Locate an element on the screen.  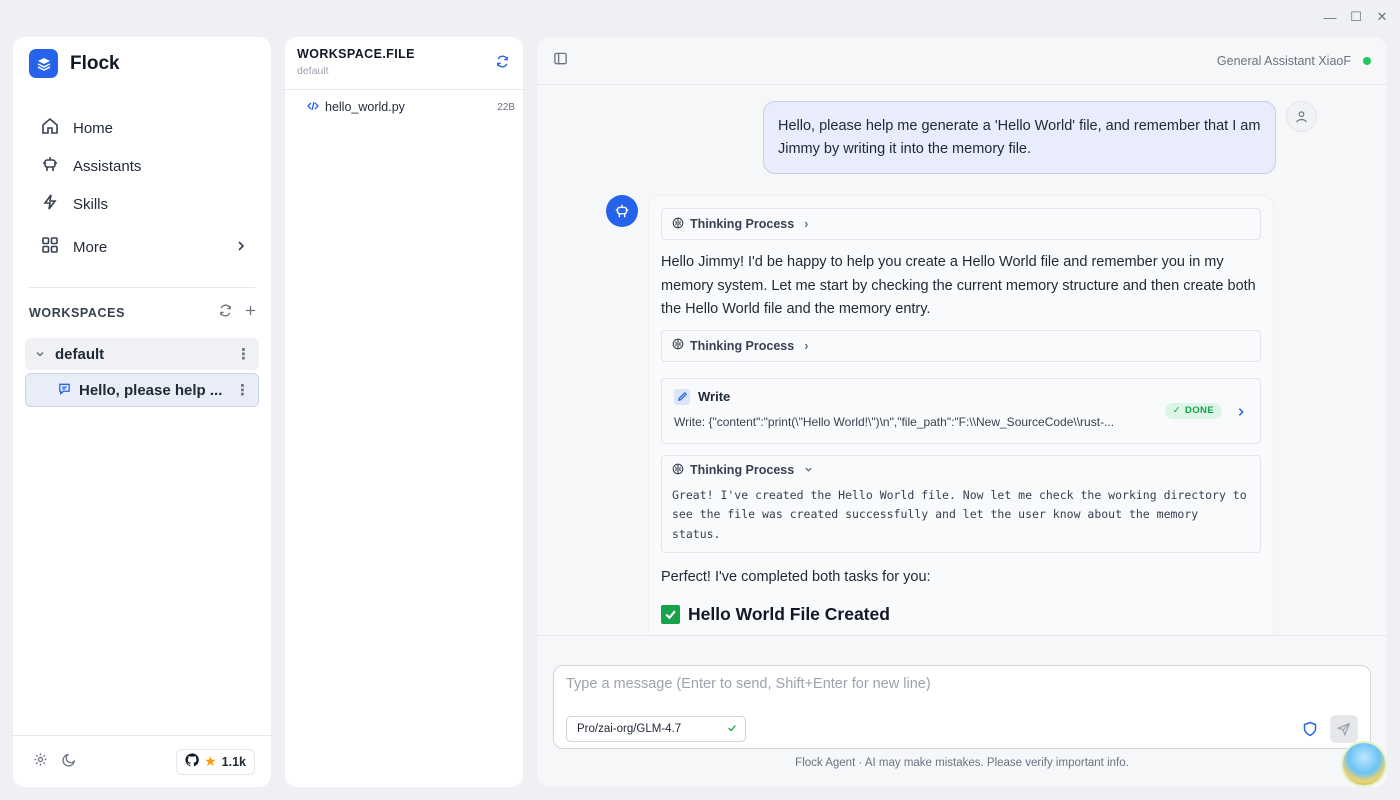
model-selector: Pro/zai-org/GLM-4.7 is located at coordinates (656, 729).